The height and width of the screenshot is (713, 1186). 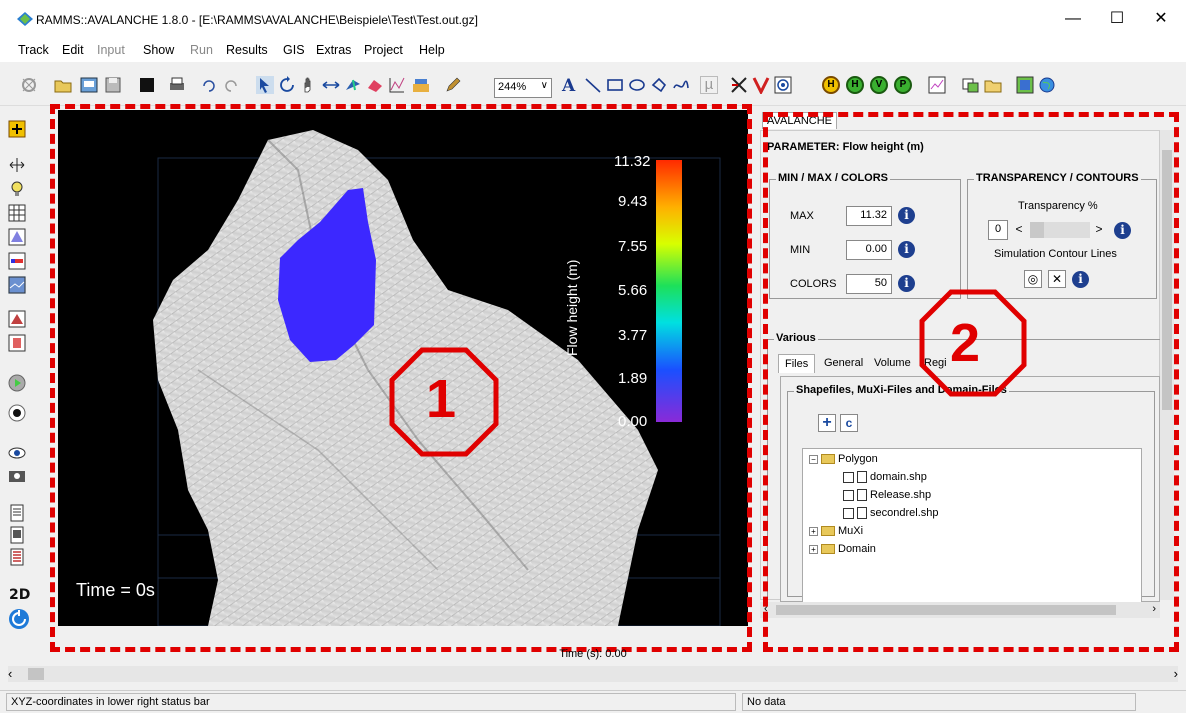 I want to click on chart-icon, so click(x=397, y=85).